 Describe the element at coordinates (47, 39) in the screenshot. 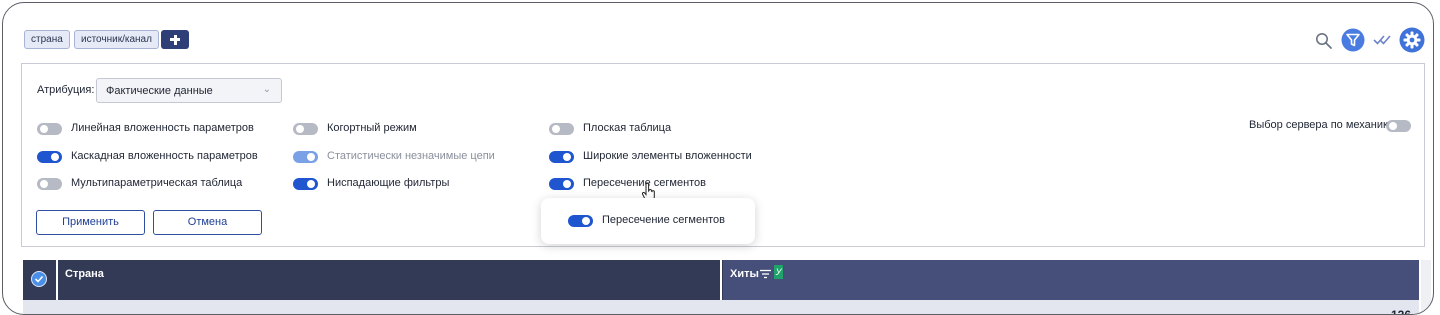

I see `dimension-chip-country: страна` at that location.